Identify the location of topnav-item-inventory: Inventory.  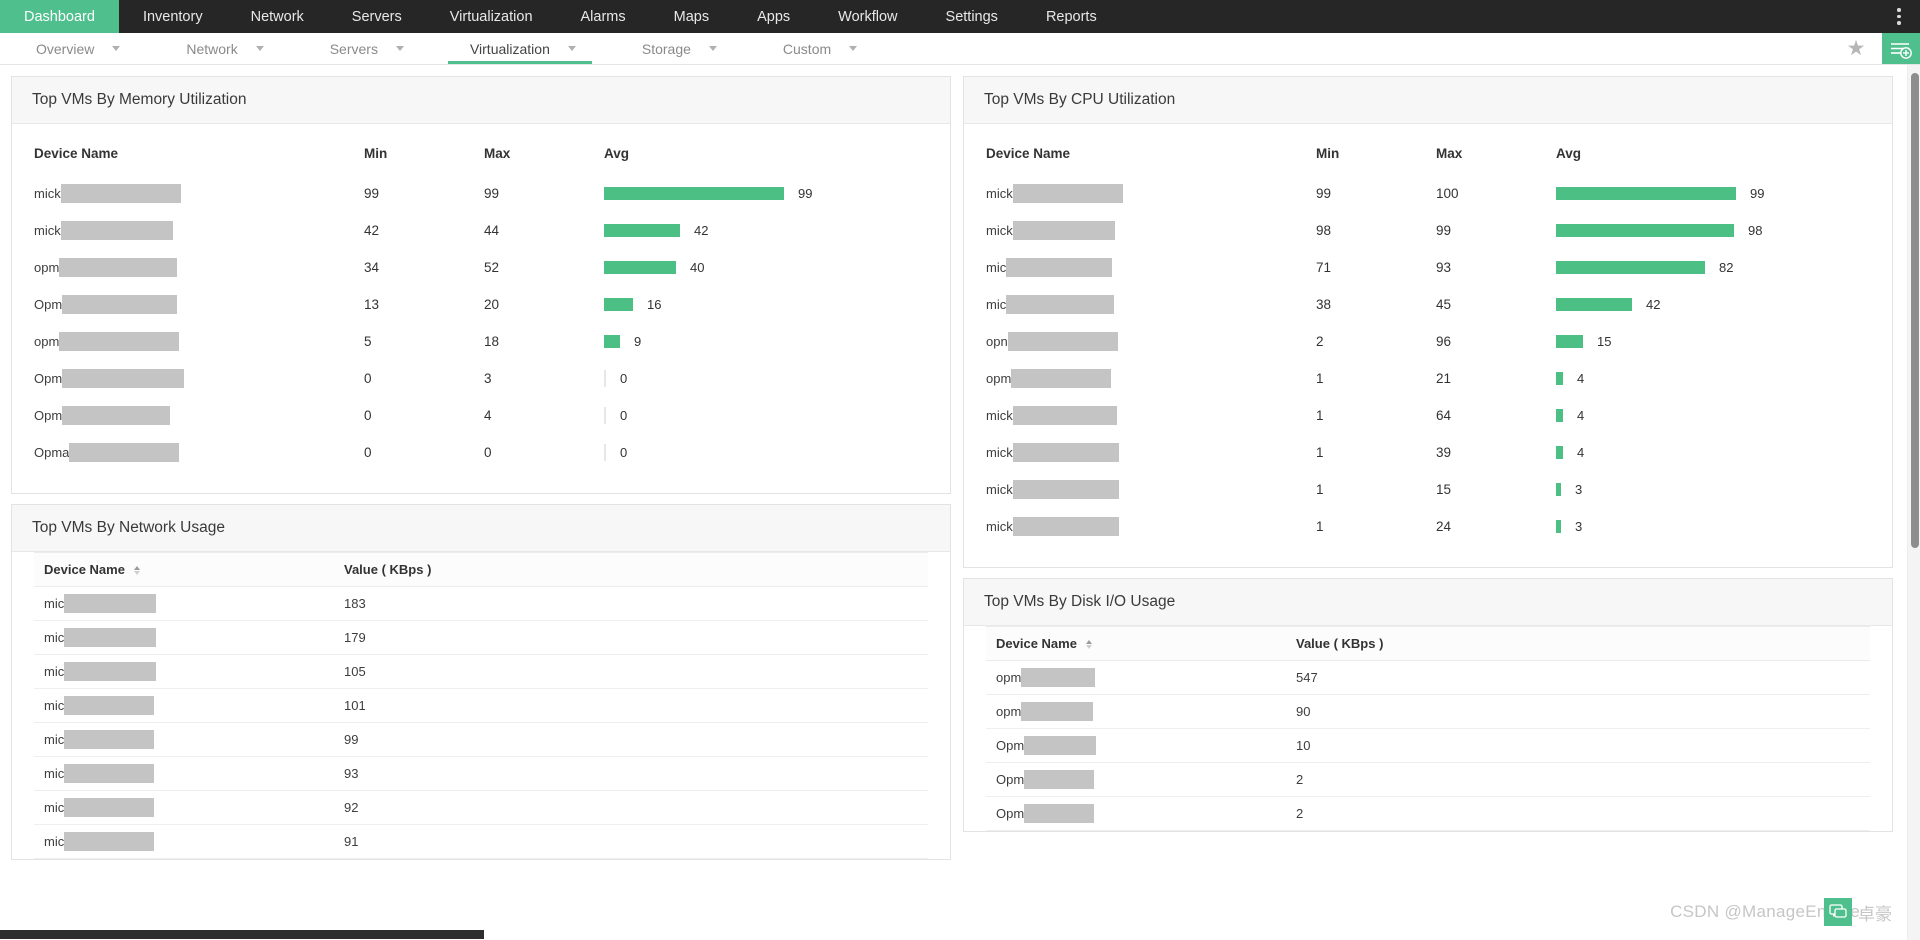
(173, 16).